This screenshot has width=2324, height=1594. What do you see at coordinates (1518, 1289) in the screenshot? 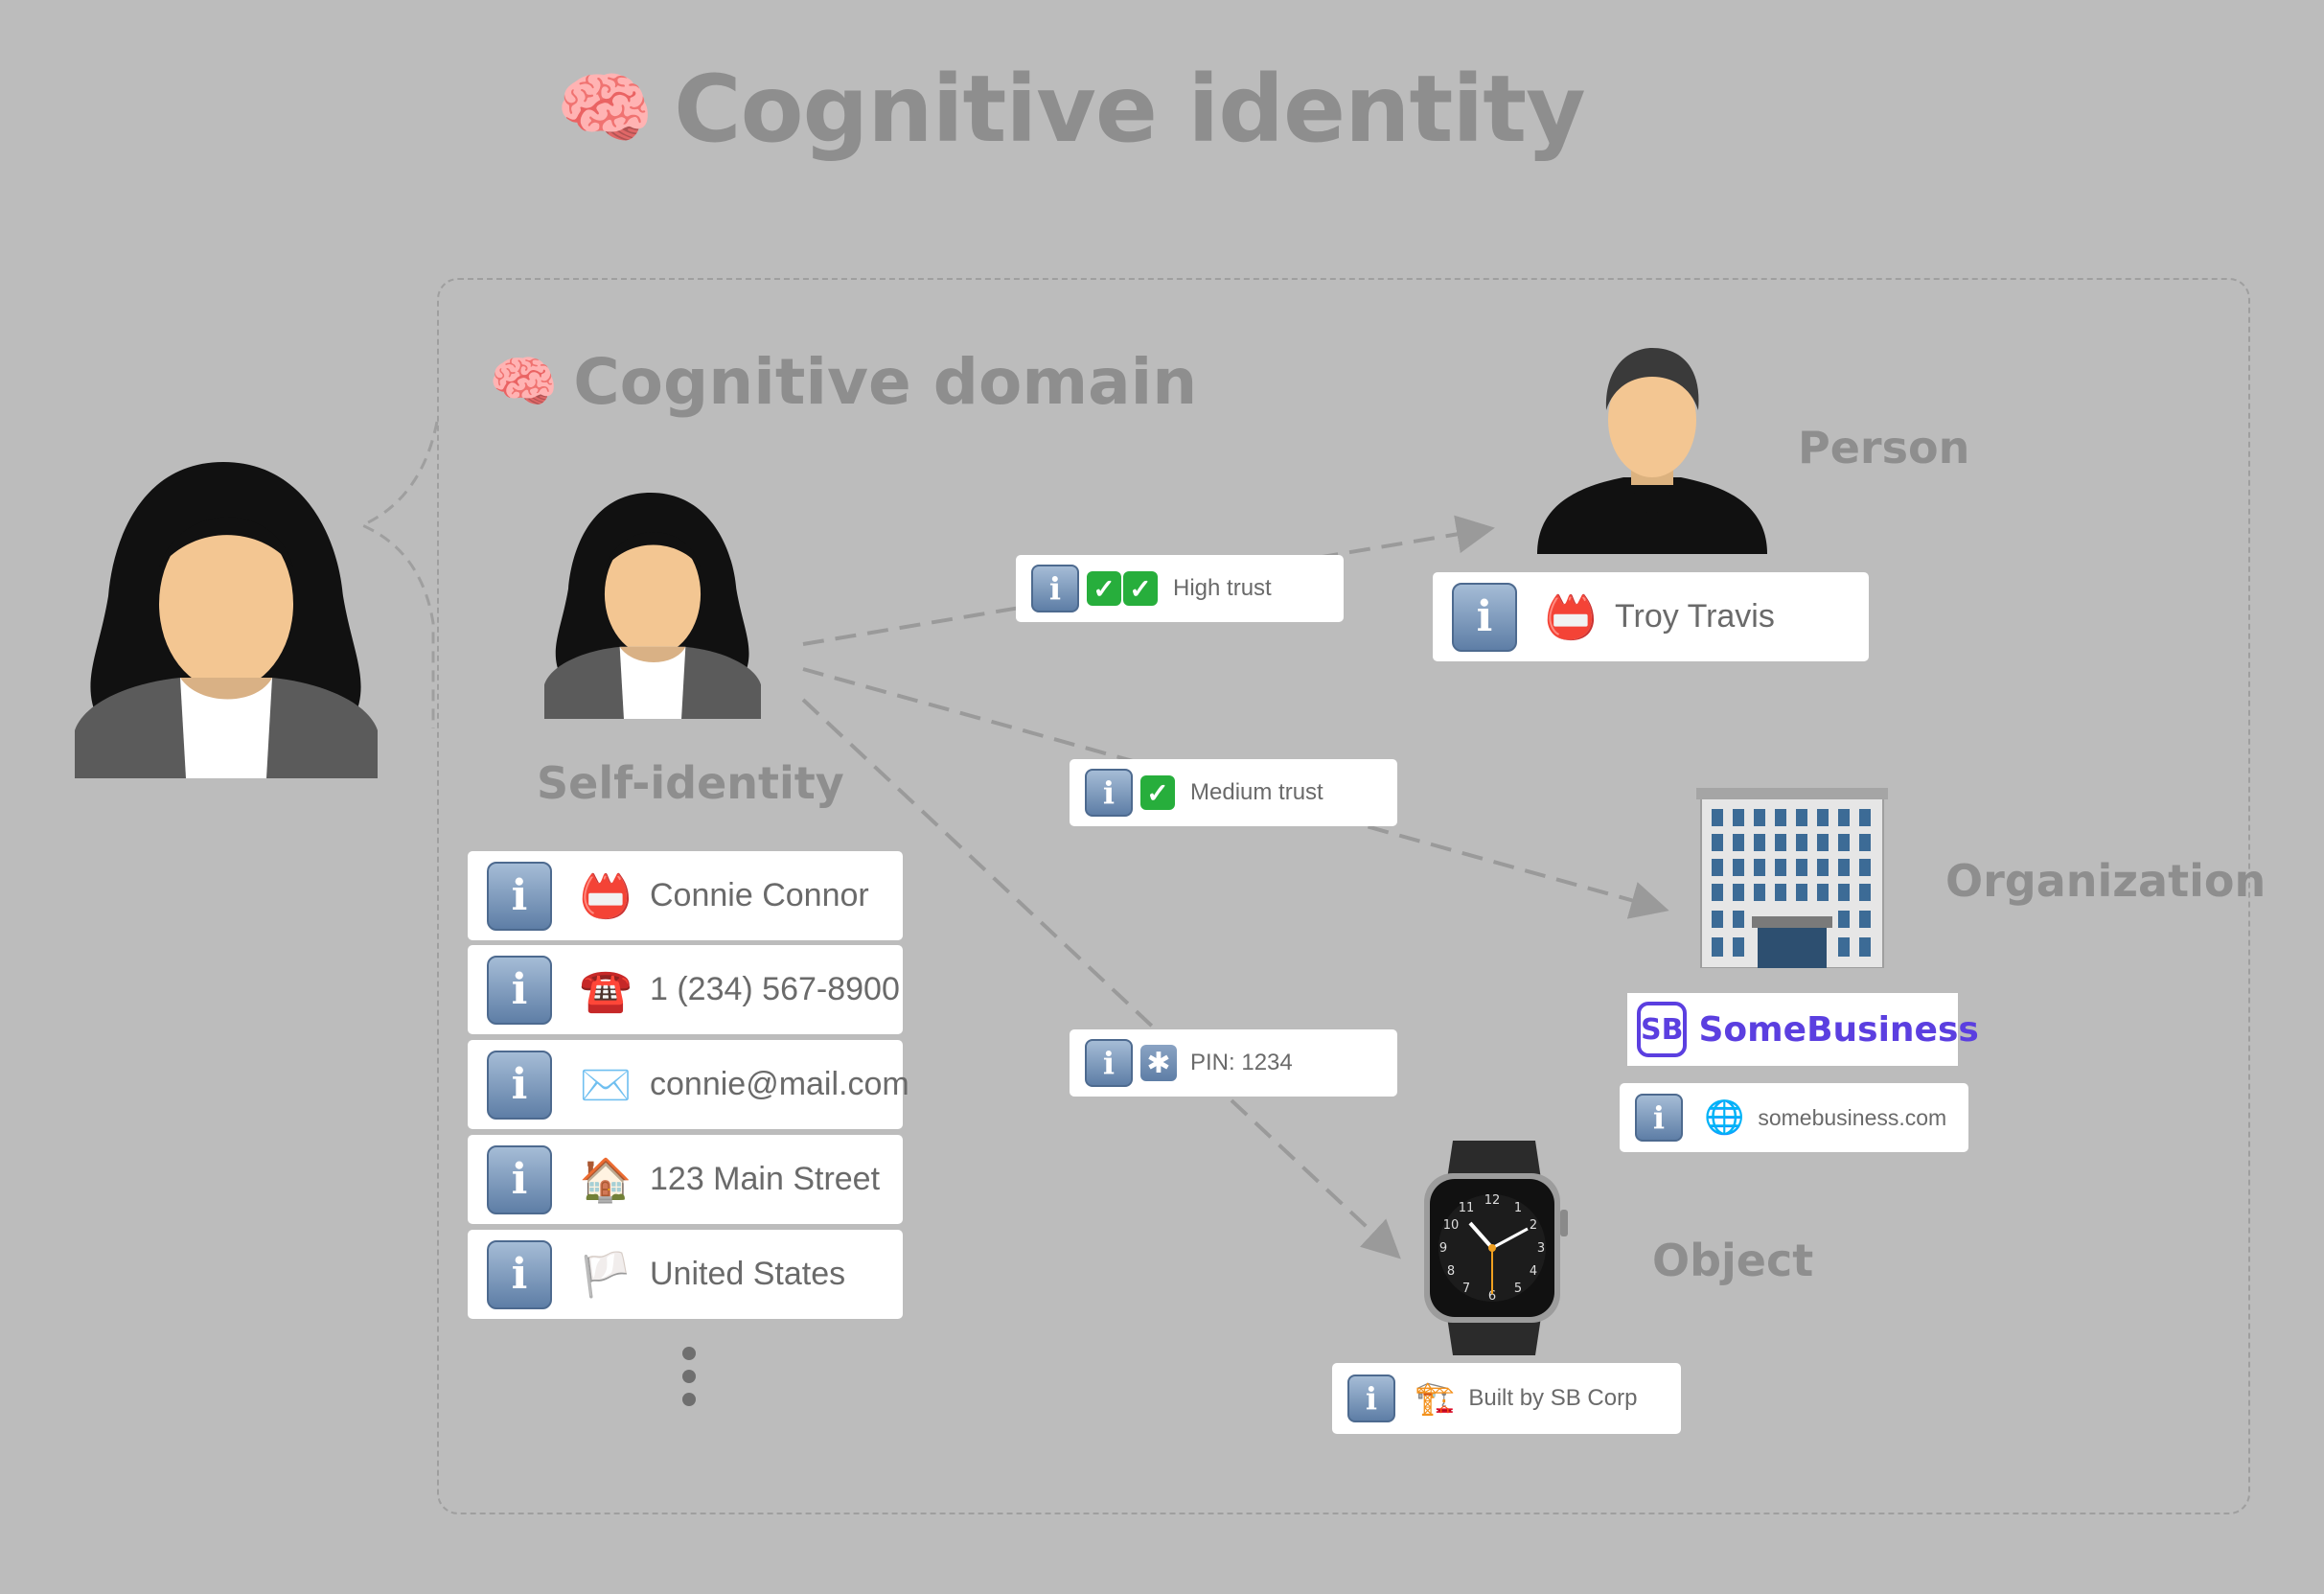
I see `svg-text: 5` at bounding box center [1518, 1289].